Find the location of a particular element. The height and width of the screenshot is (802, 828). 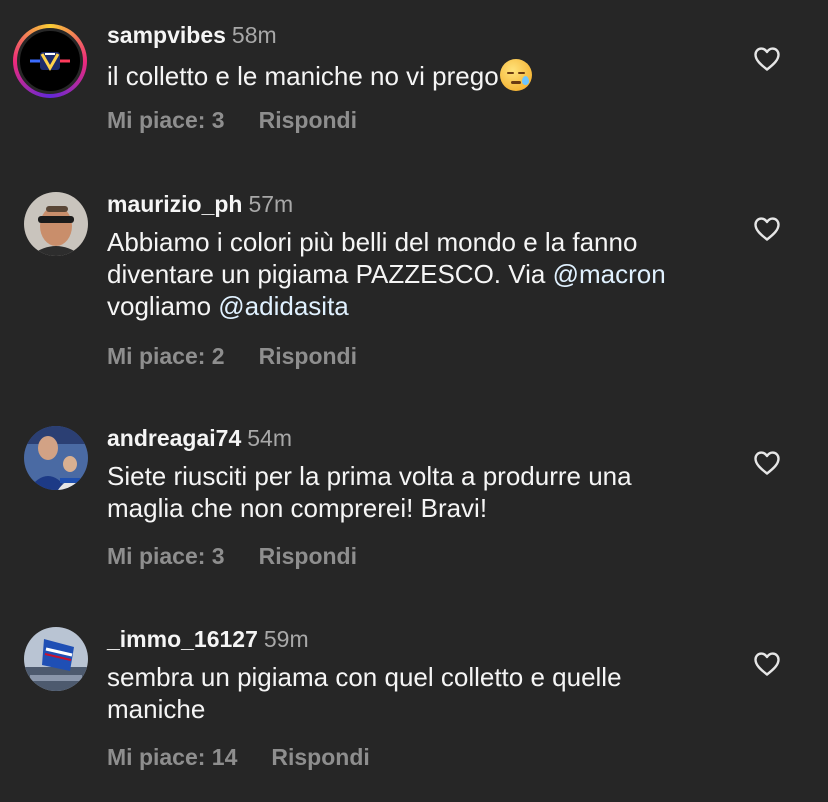

logo-icon is located at coordinates (50, 62).